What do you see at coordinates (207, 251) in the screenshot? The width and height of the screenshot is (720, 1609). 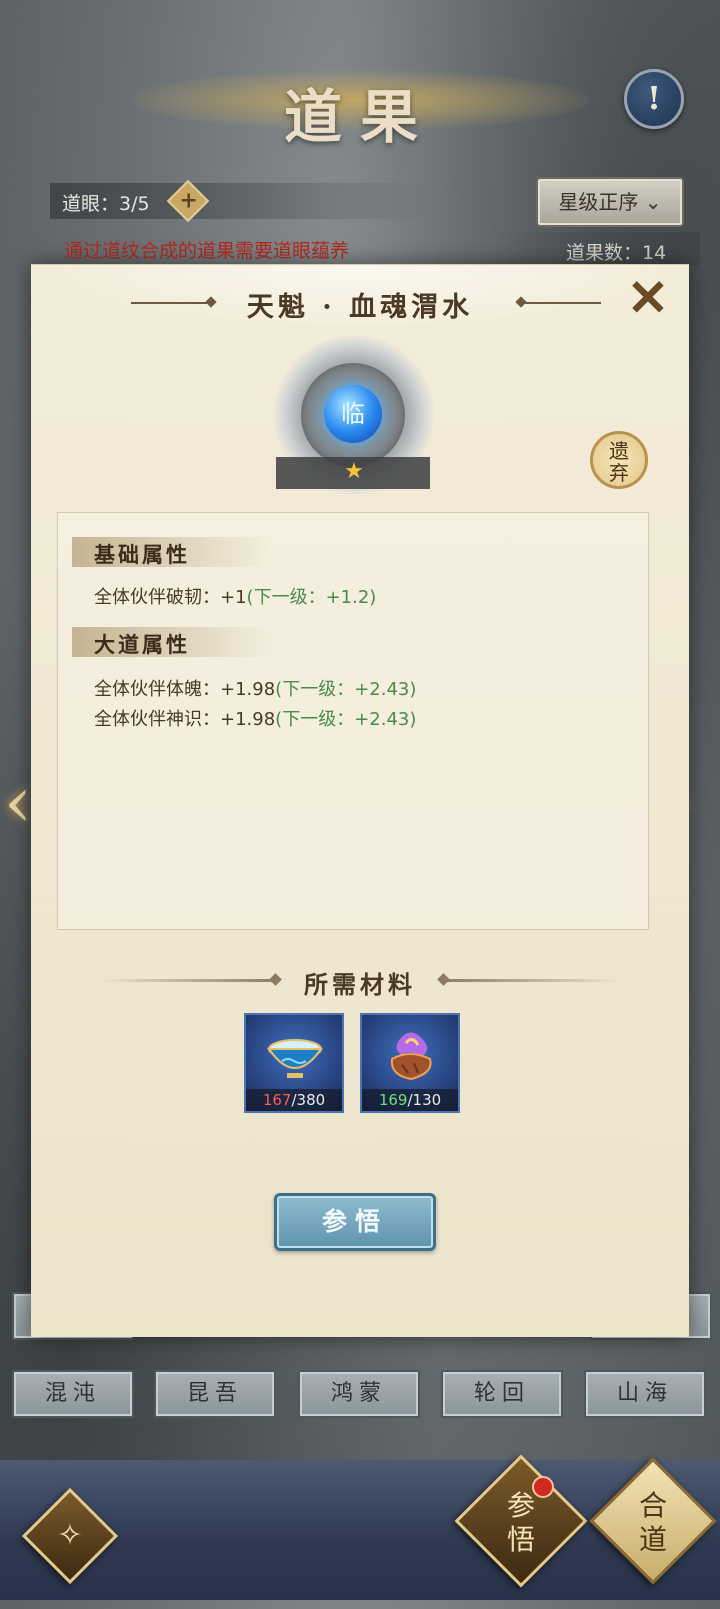 I see `warning-text: 通过道纹合成的道果需要道眼蕴养` at bounding box center [207, 251].